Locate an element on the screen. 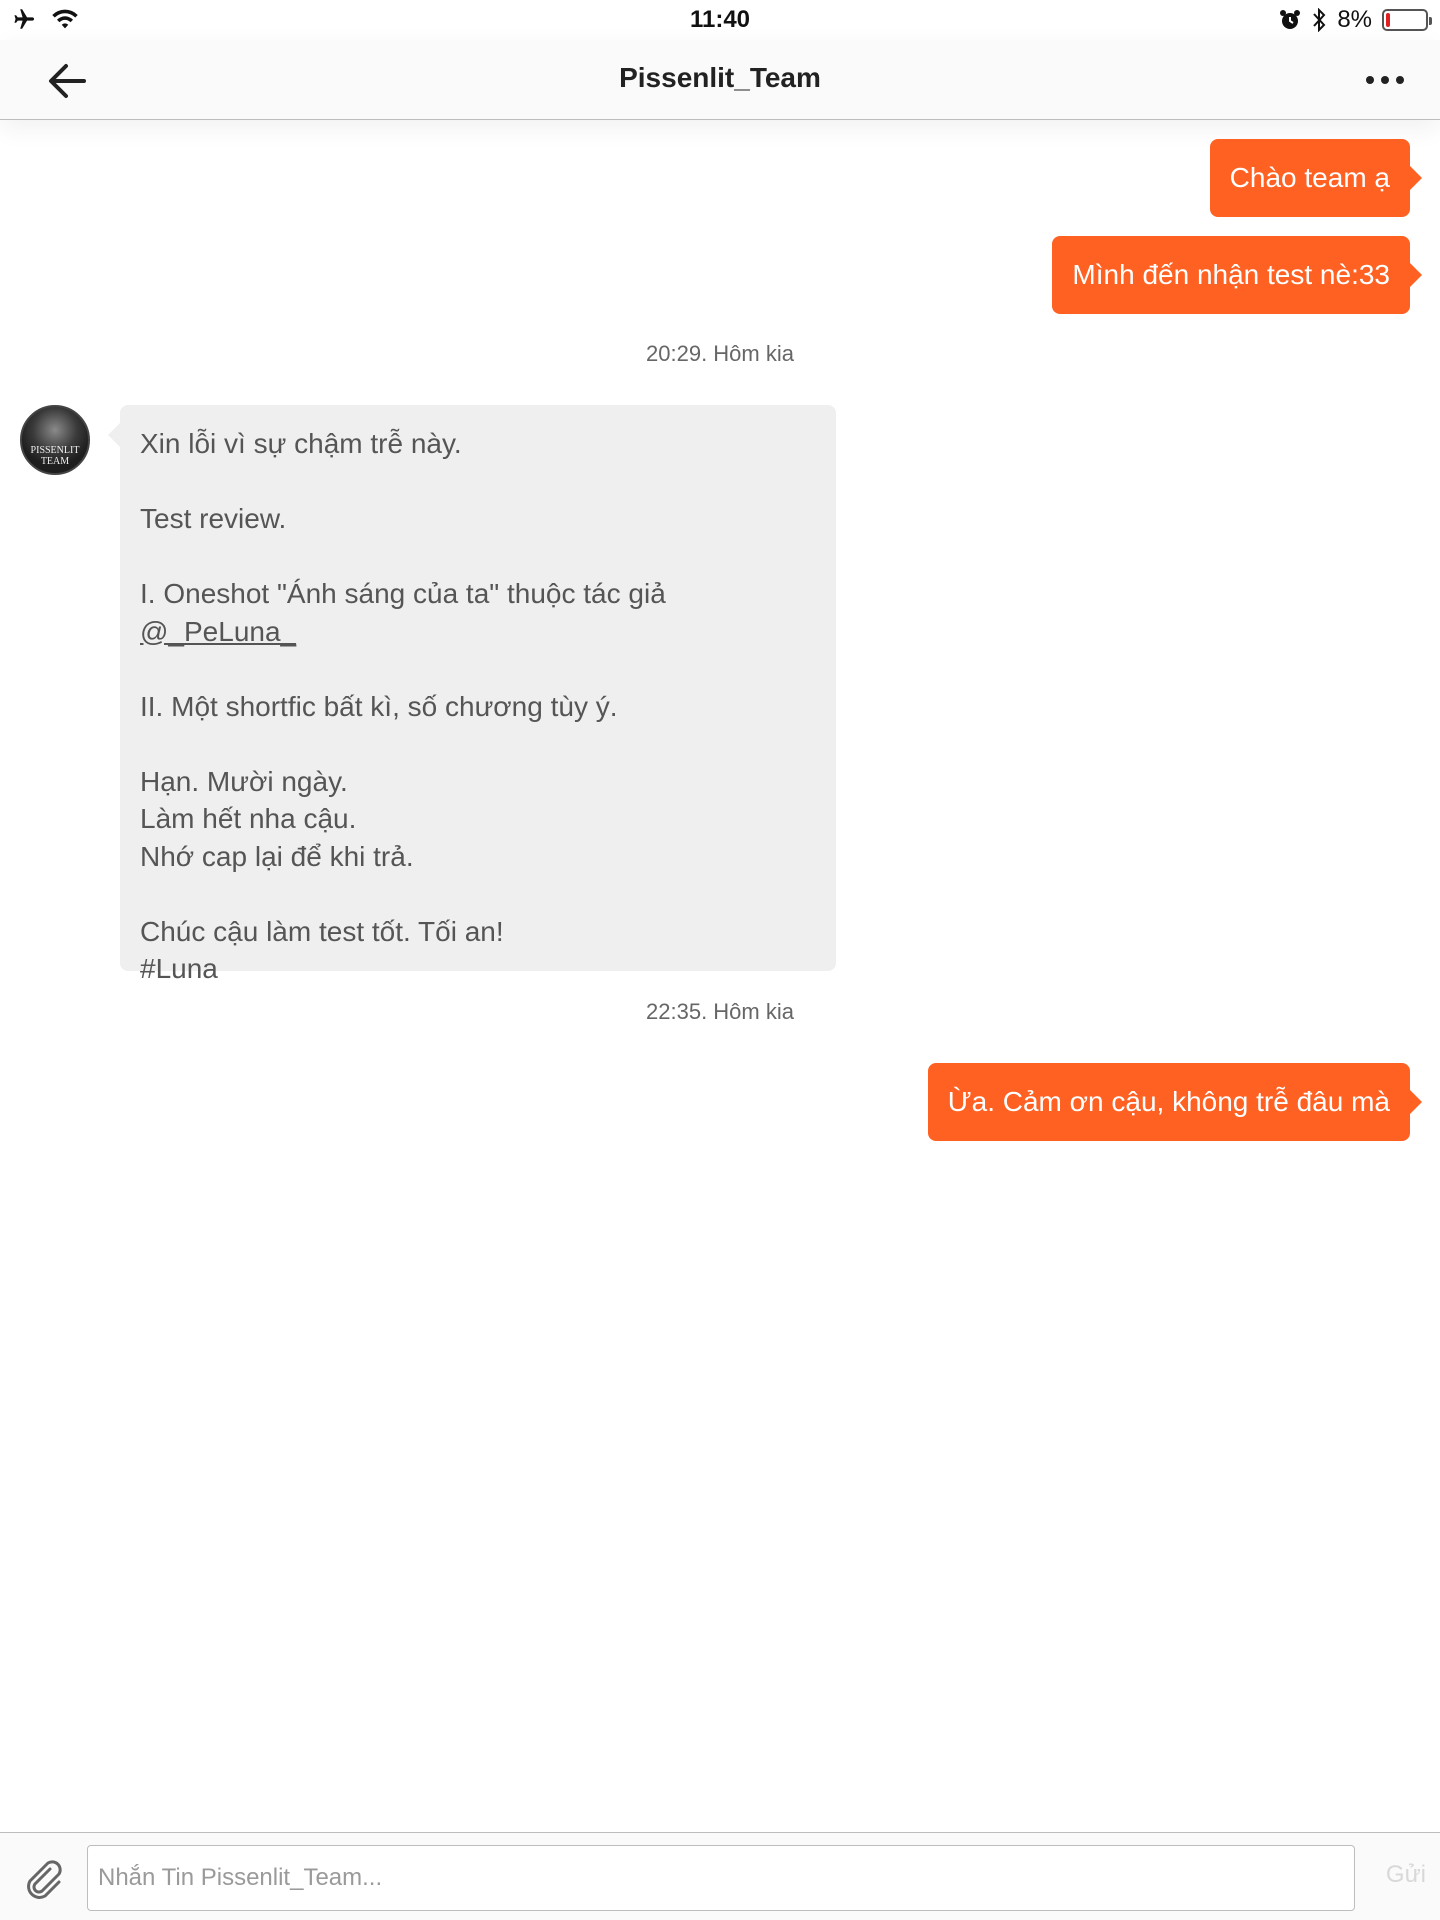 The height and width of the screenshot is (1920, 1440). message-line: Làm hết nha cậu. is located at coordinates (248, 818).